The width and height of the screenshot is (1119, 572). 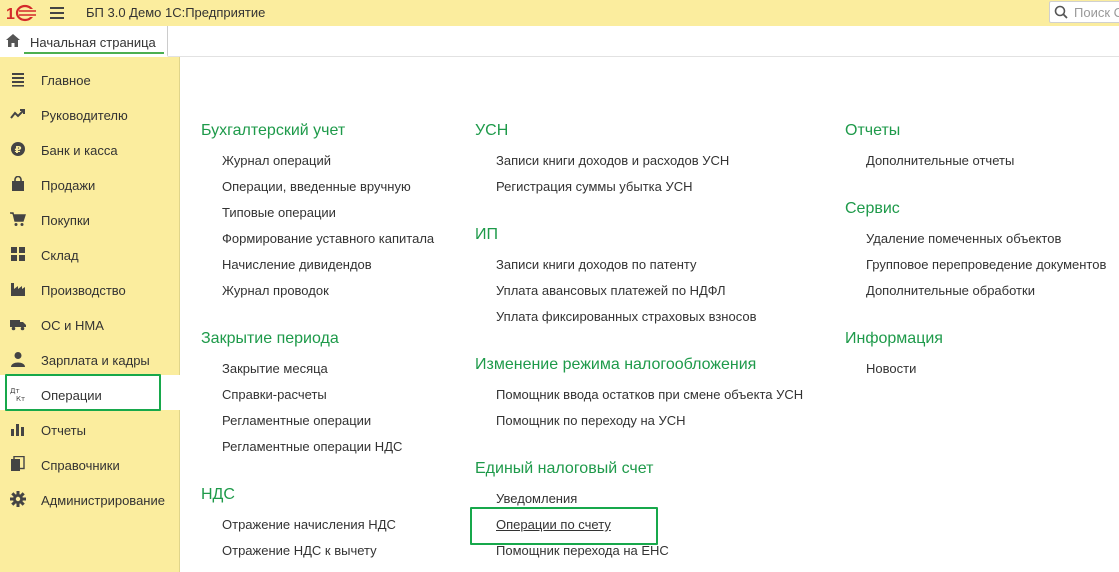 I want to click on 1c-logo: 1, so click(x=23, y=13).